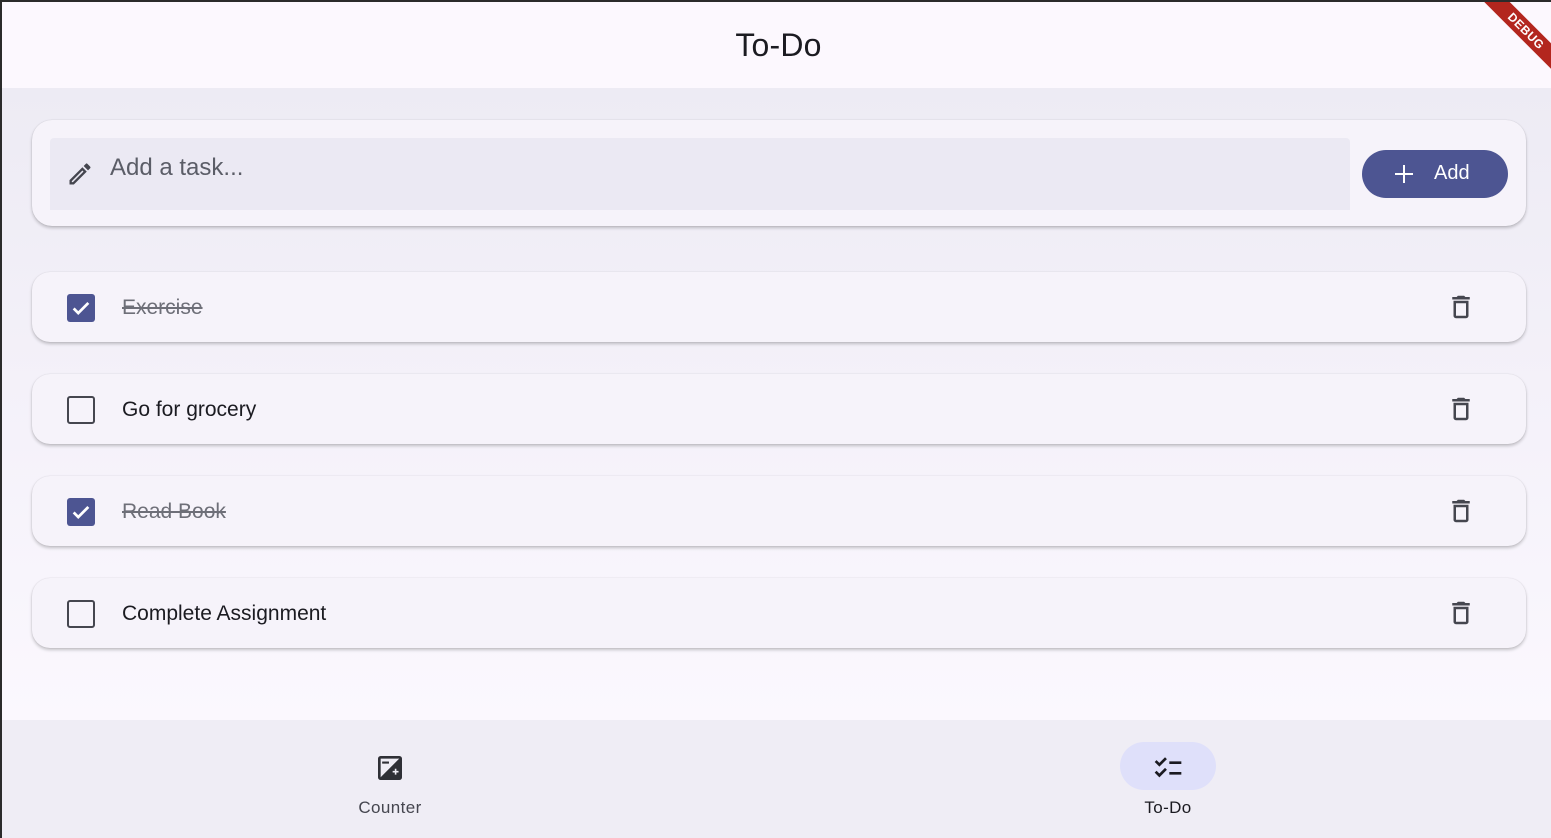 This screenshot has width=1551, height=838. I want to click on pencil-icon, so click(80, 174).